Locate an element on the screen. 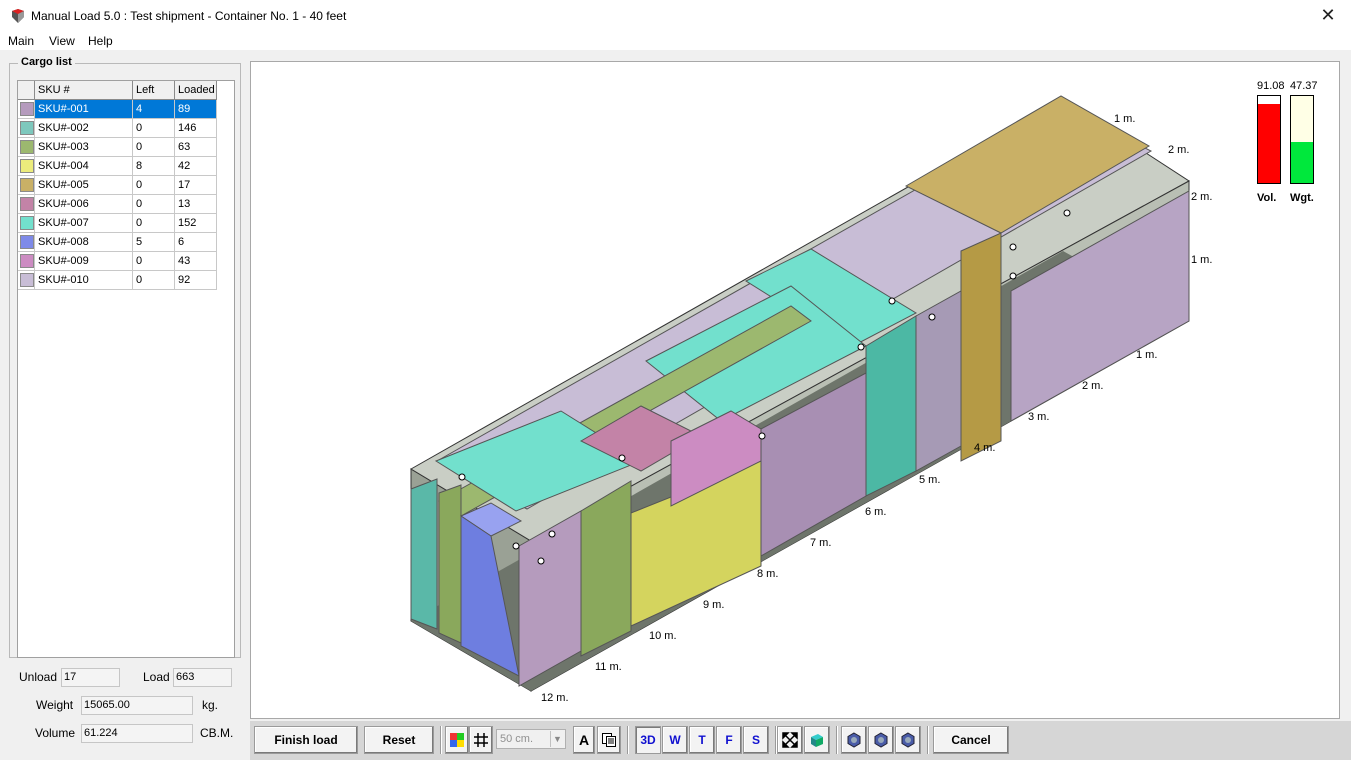 The height and width of the screenshot is (760, 1351). menu-help: Help is located at coordinates (100, 41).